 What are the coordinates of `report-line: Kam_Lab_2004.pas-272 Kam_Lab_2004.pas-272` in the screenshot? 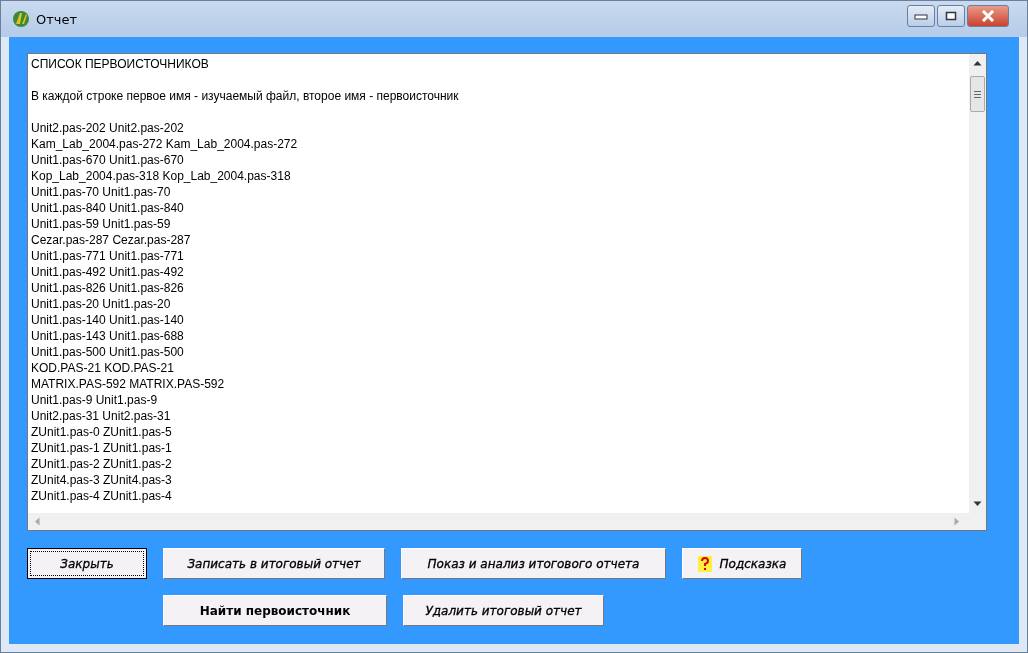 It's located at (165, 144).